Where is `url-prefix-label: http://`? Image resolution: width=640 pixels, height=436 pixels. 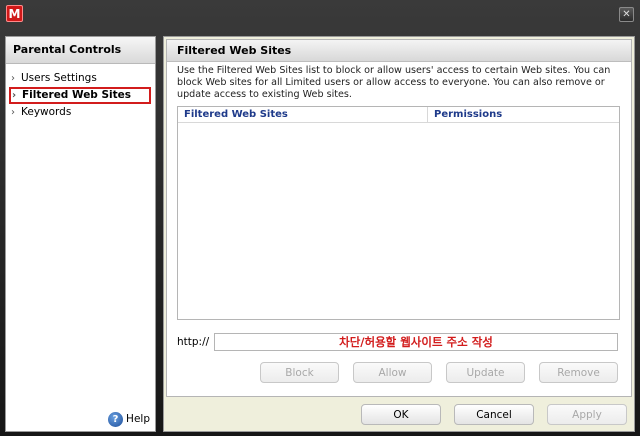 url-prefix-label: http:// is located at coordinates (193, 342).